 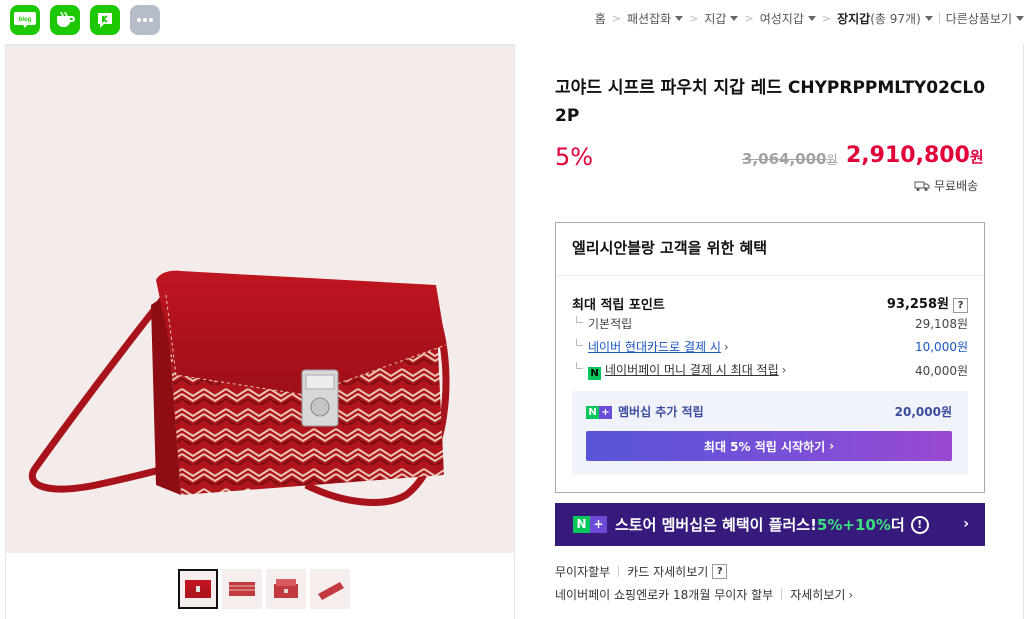 I want to click on npay-points-row: N 네이버페이 머니 결제 시 최대 적립 › 40,000원, so click(x=770, y=370).